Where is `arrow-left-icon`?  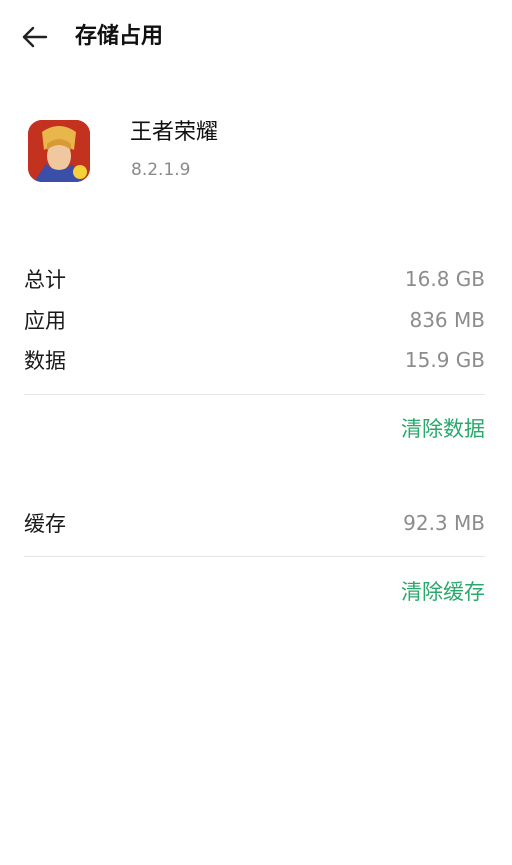 arrow-left-icon is located at coordinates (35, 37).